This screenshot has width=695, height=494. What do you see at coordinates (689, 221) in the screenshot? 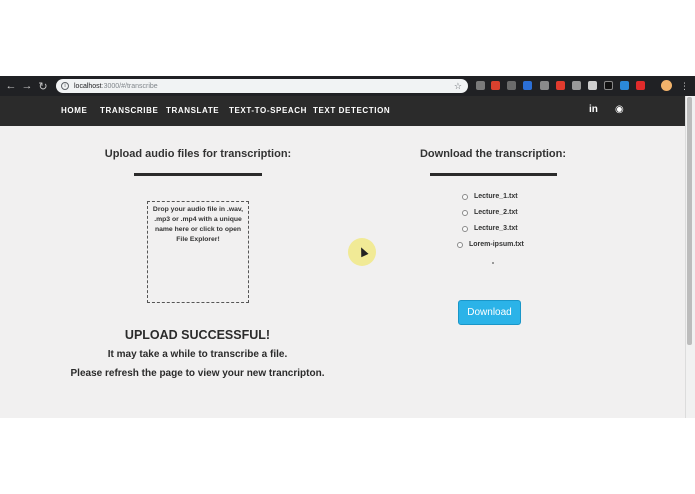
I see `scrollbar-thumb` at bounding box center [689, 221].